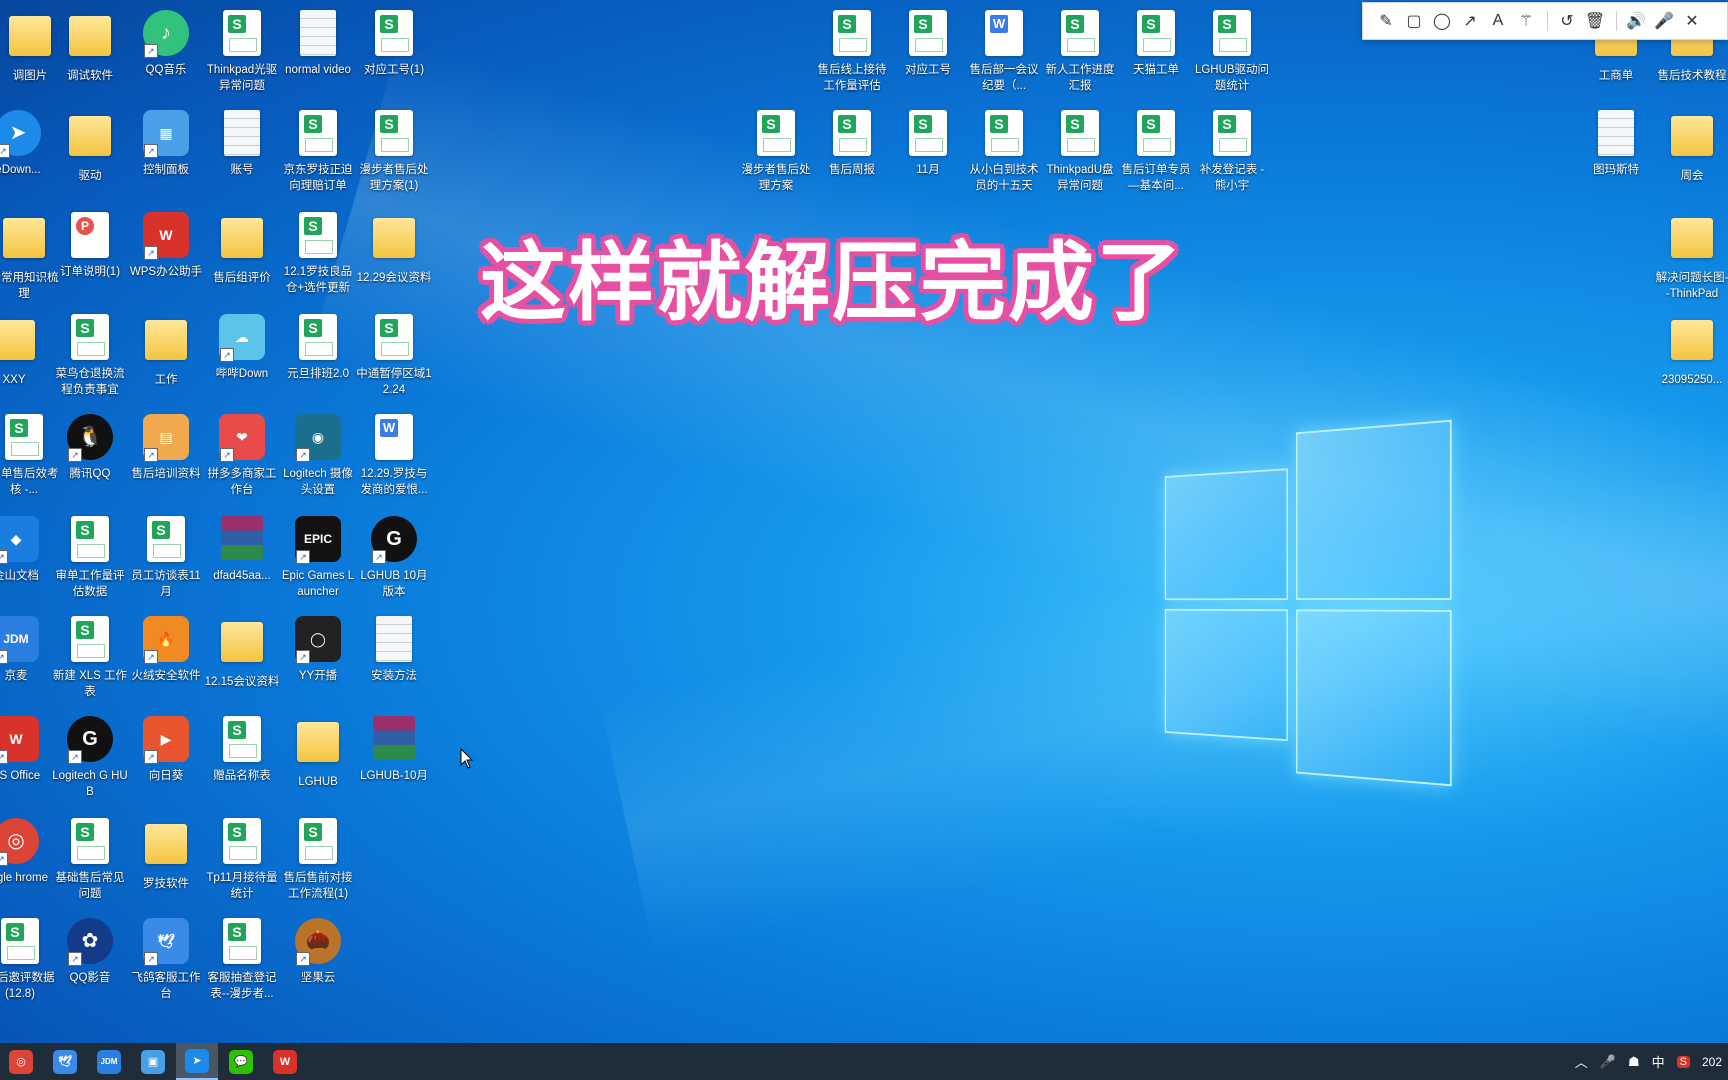 This screenshot has height=1080, width=1728. What do you see at coordinates (1442, 21) in the screenshot?
I see `ellipse-icon: ◯` at bounding box center [1442, 21].